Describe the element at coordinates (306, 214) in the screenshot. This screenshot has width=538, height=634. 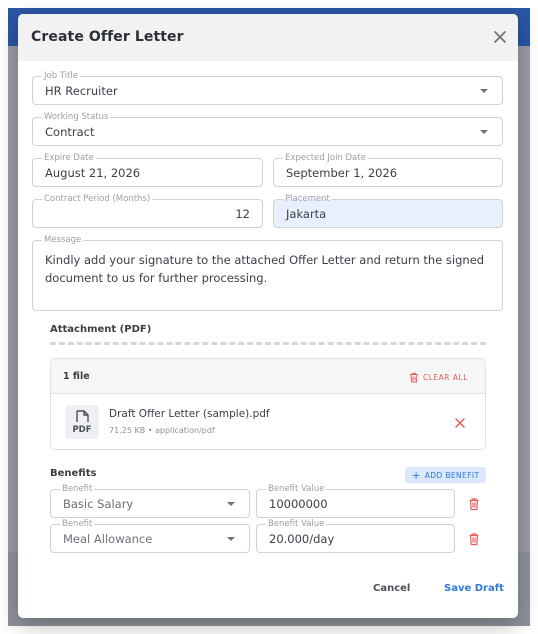
I see `placement-value: Jakarta` at that location.